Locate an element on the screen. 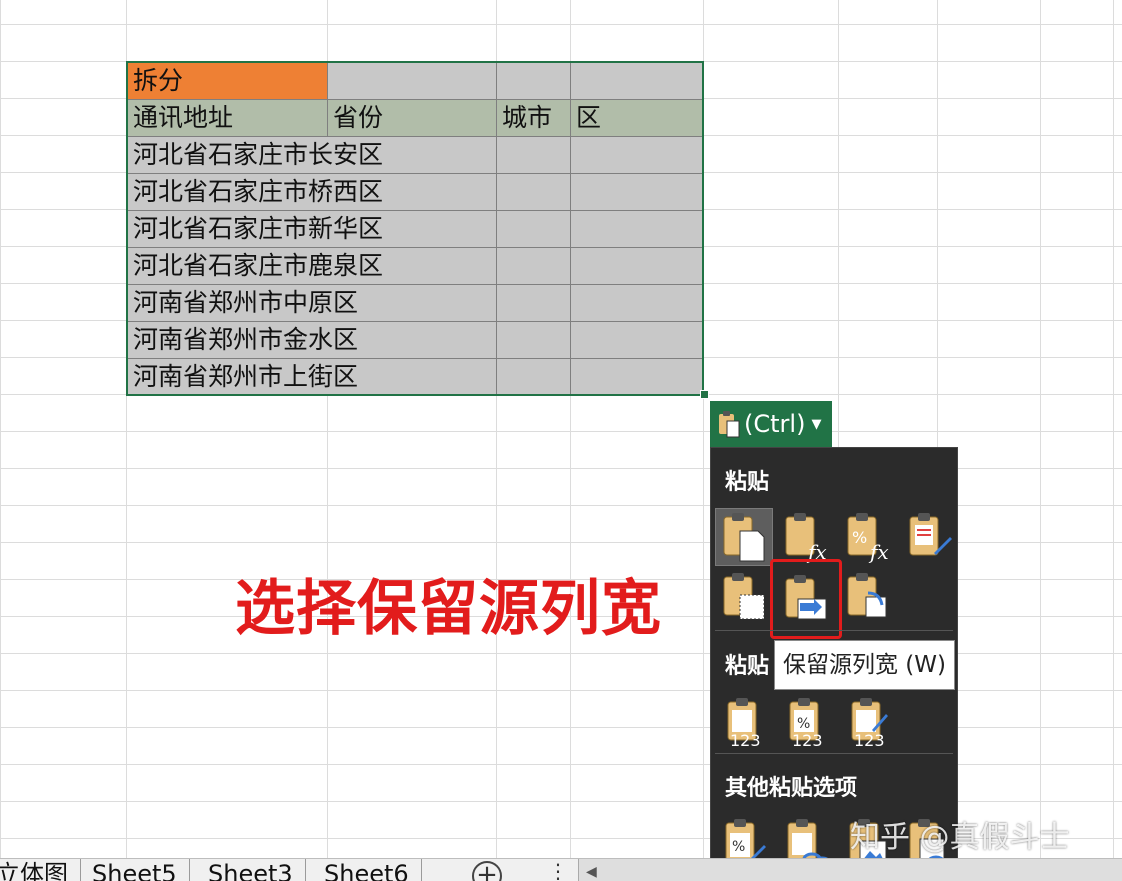  paste-button is located at coordinates (744, 537).